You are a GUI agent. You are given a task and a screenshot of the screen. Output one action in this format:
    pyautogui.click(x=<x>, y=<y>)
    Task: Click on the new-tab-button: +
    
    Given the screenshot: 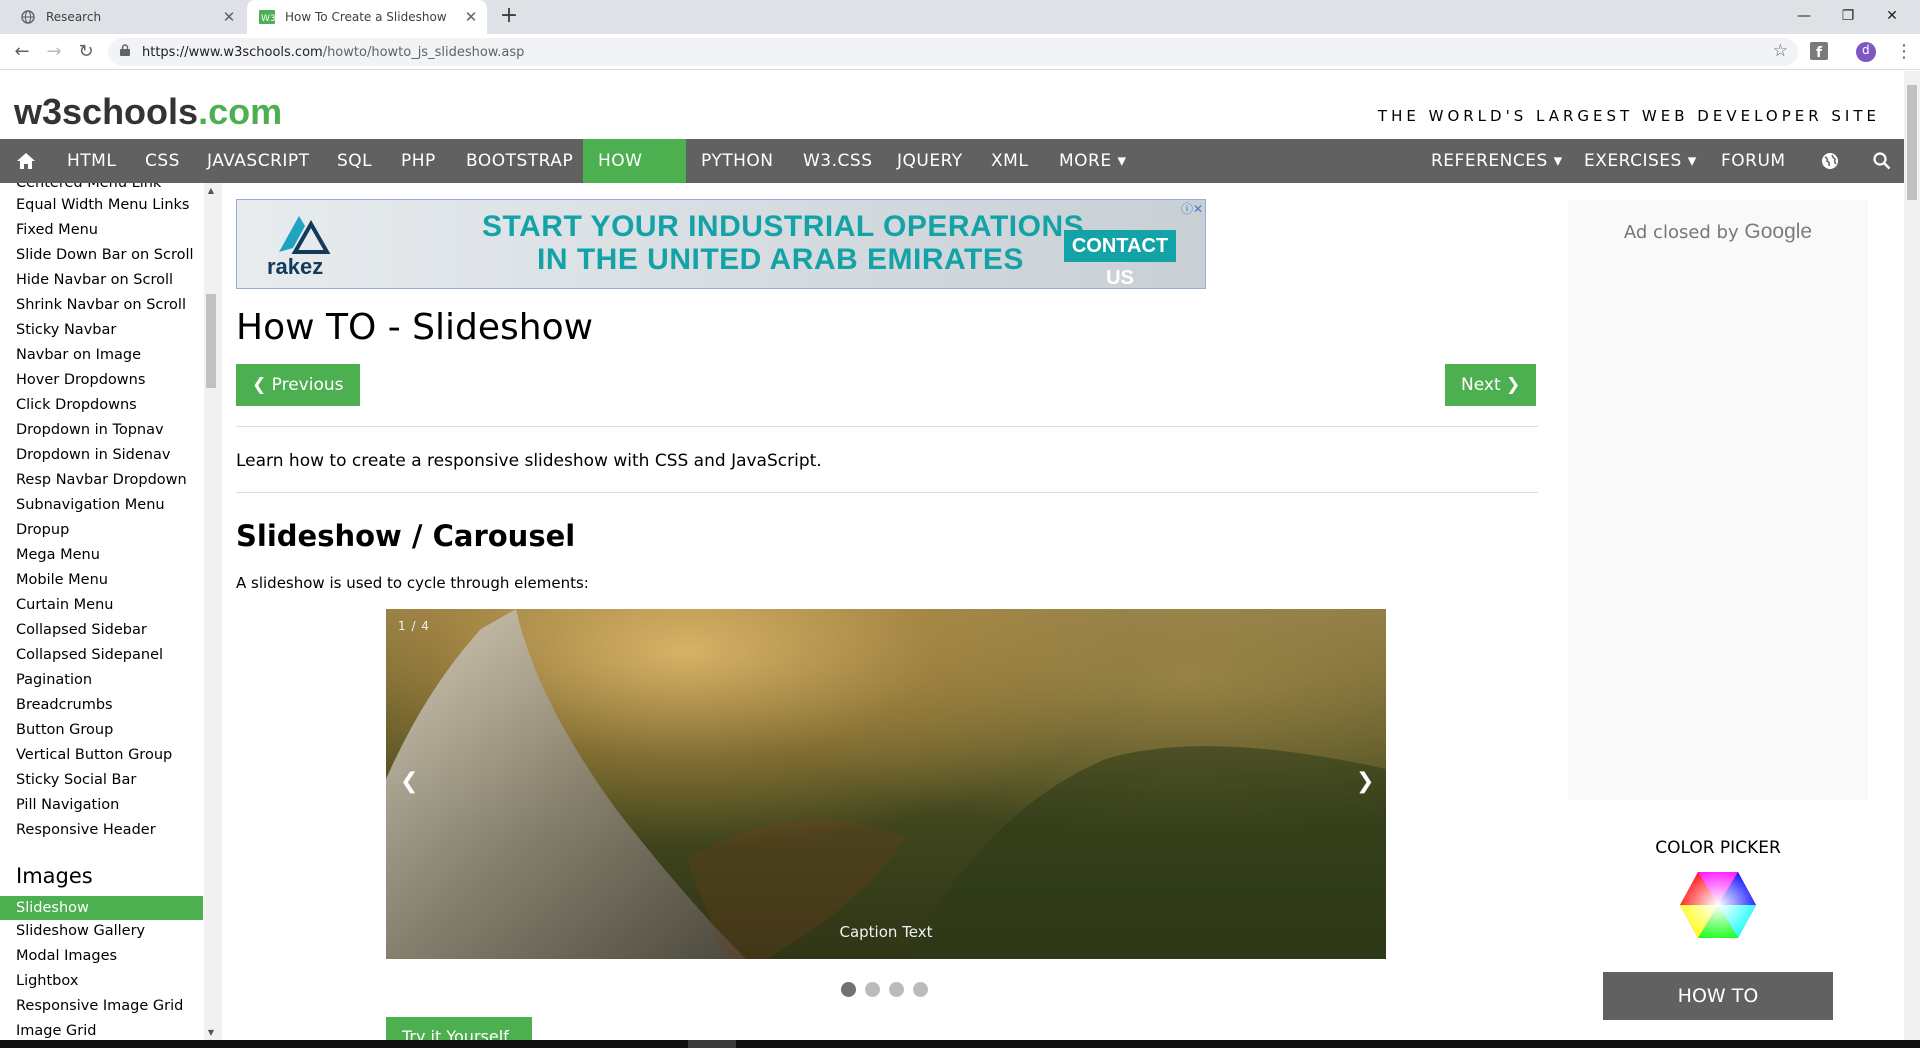 What is the action you would take?
    pyautogui.click(x=509, y=17)
    